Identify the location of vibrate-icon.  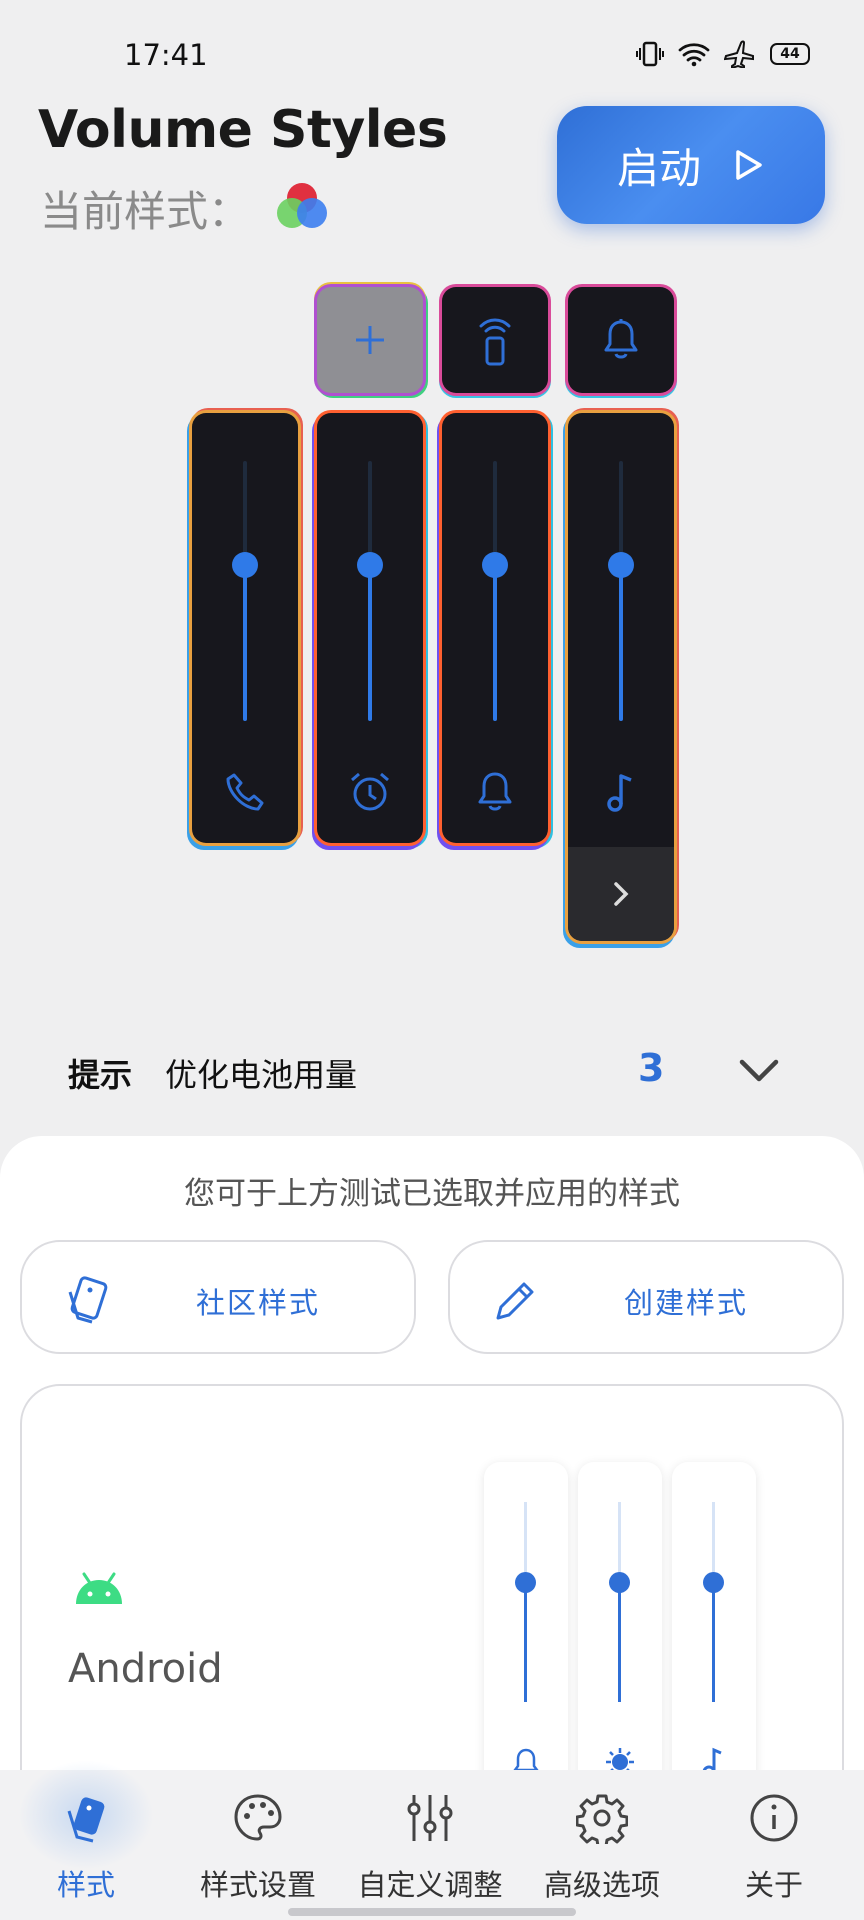
(650, 54).